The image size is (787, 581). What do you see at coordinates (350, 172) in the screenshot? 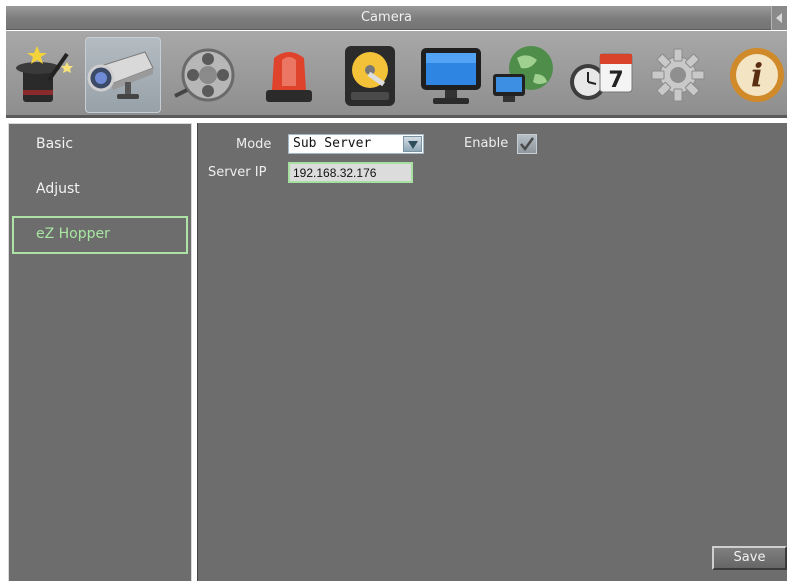
I see `server-ip-field: 192.168.32.176` at bounding box center [350, 172].